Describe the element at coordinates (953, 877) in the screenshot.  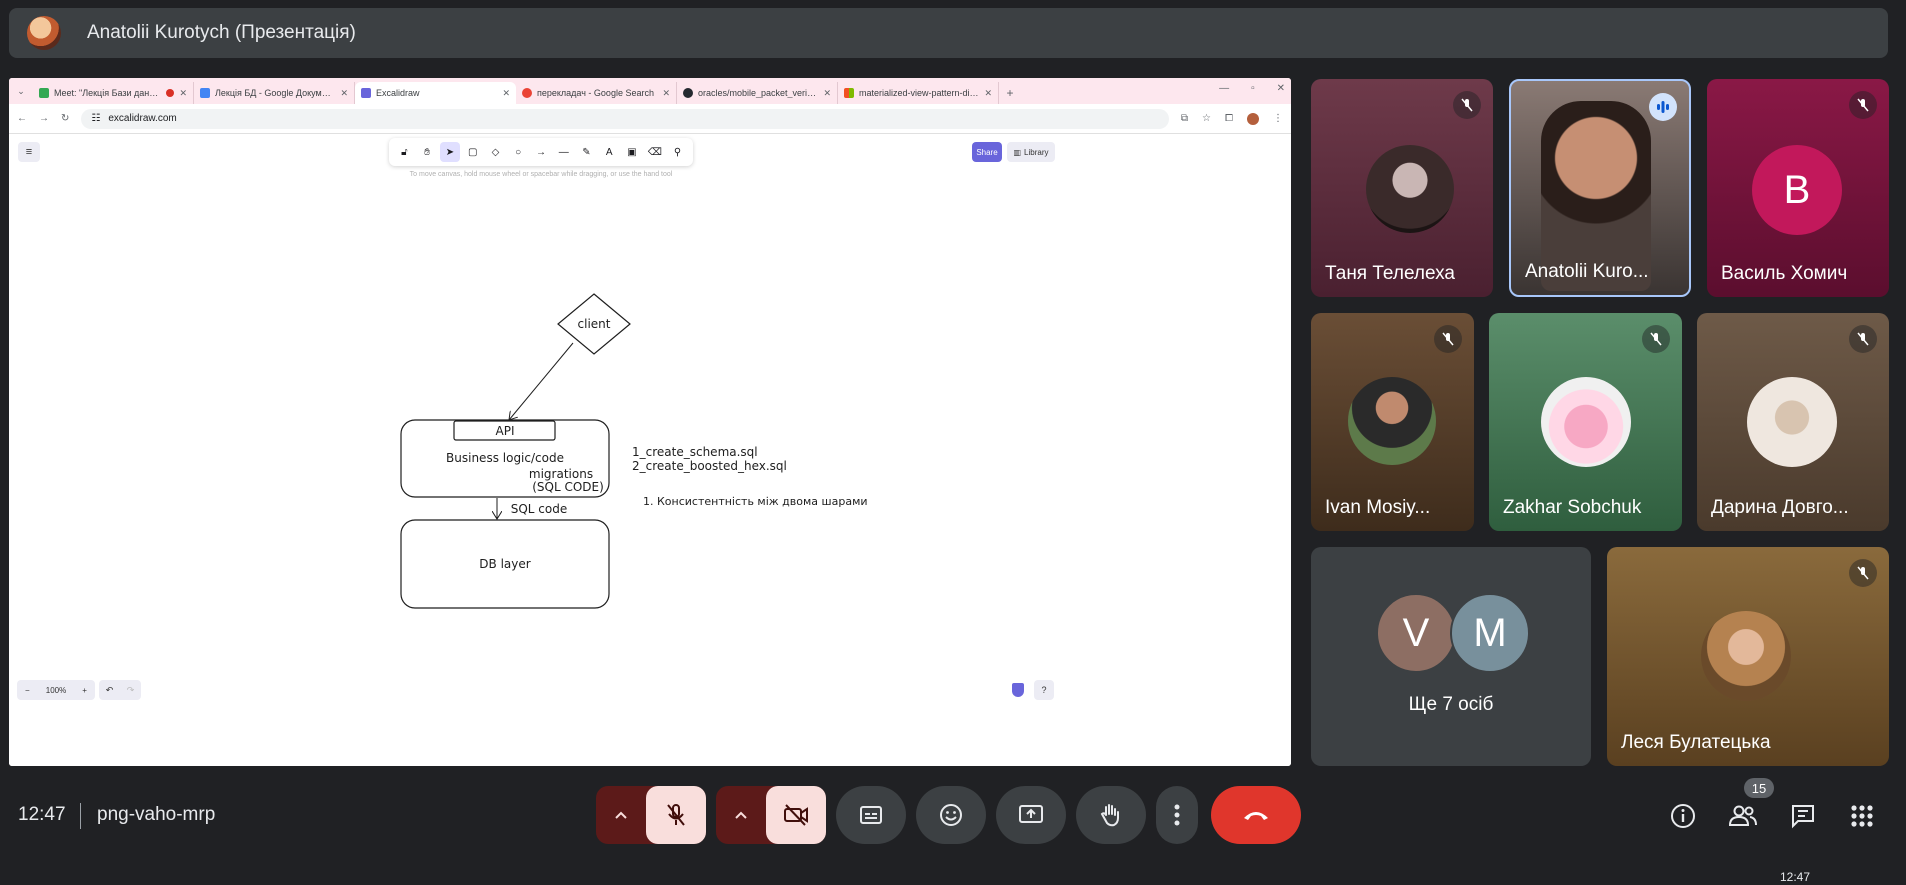
I see `os-taskbar` at that location.